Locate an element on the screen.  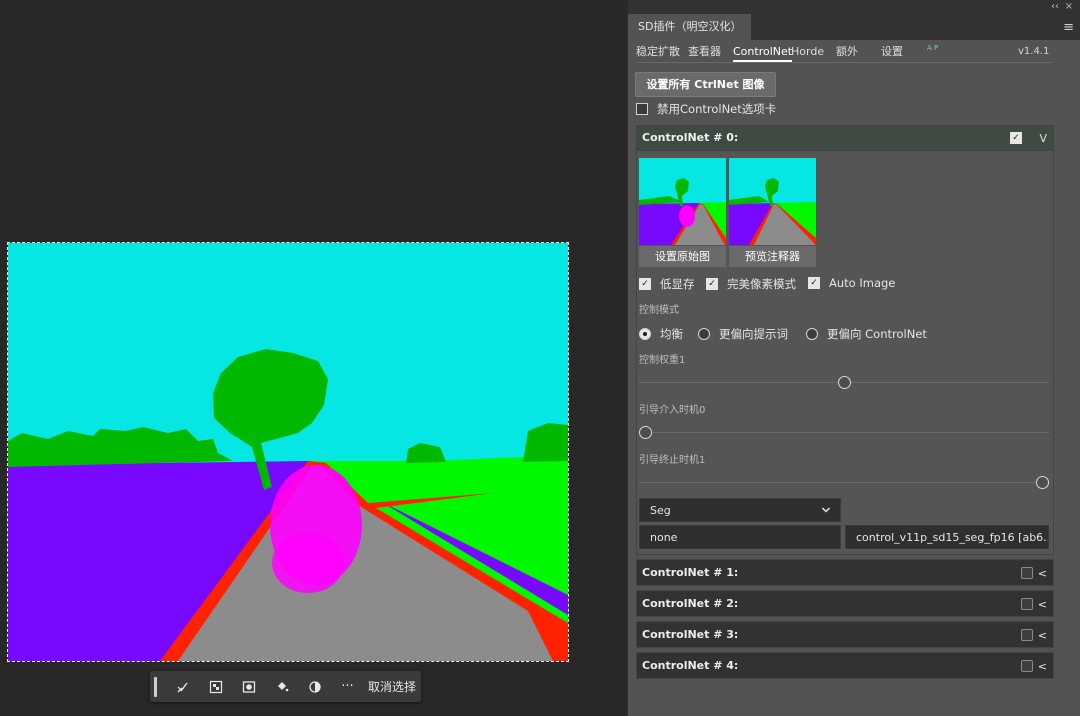
more-icon: ··· is located at coordinates (347, 686).